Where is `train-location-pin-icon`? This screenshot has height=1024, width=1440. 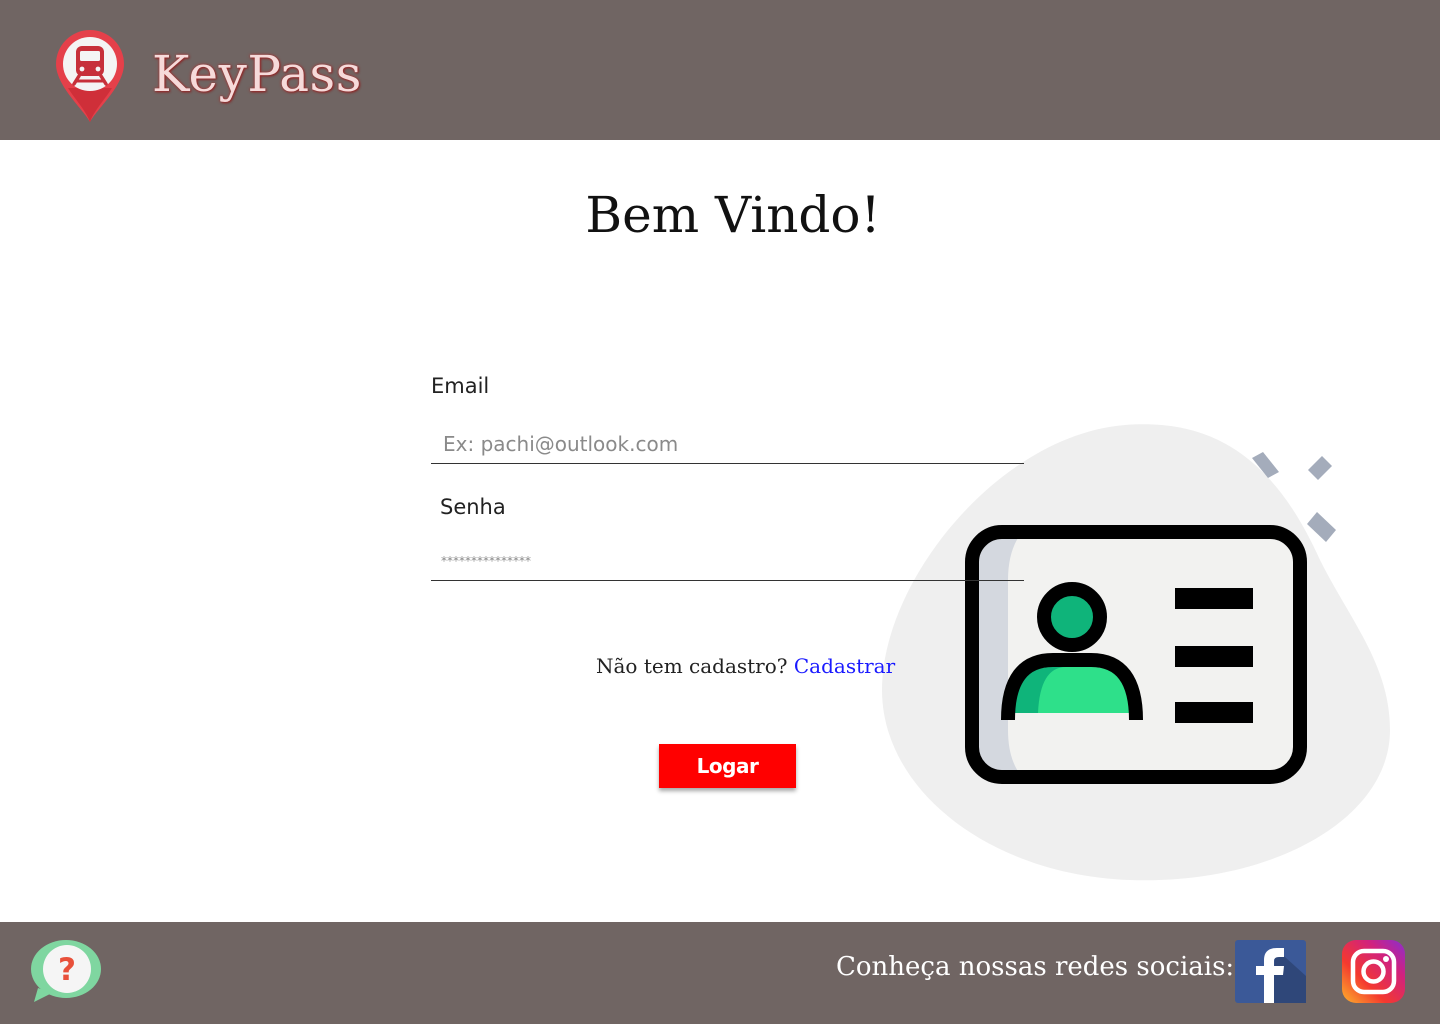
train-location-pin-icon is located at coordinates (90, 76).